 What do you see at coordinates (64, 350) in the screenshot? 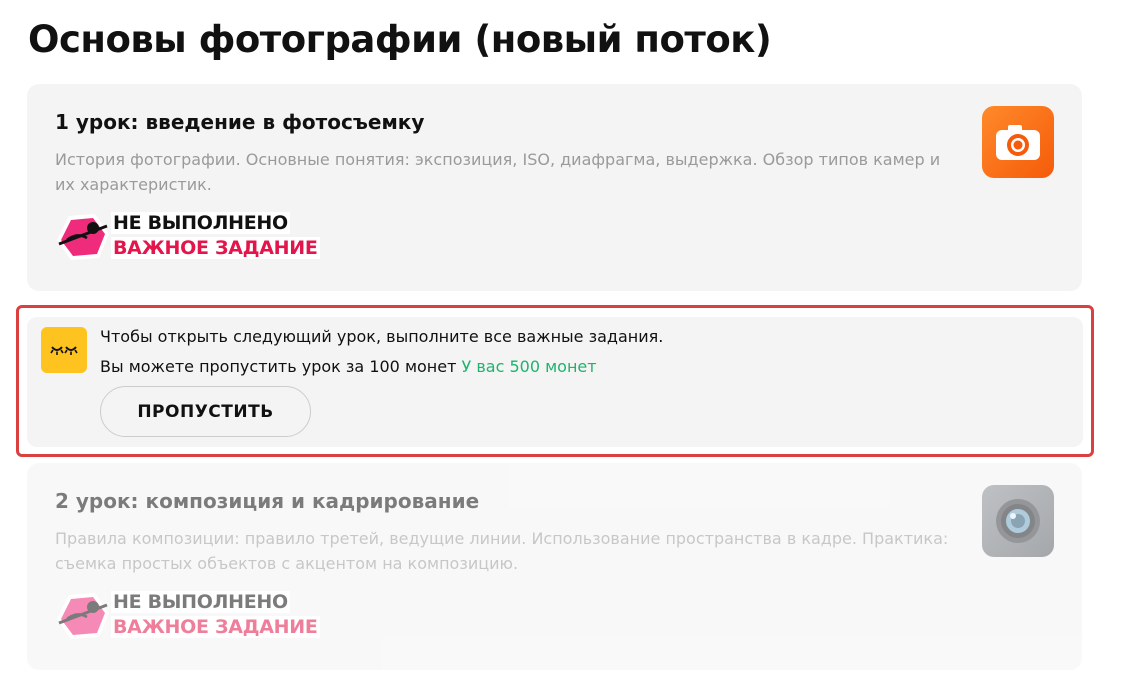
I see `closed-eyes-icon` at bounding box center [64, 350].